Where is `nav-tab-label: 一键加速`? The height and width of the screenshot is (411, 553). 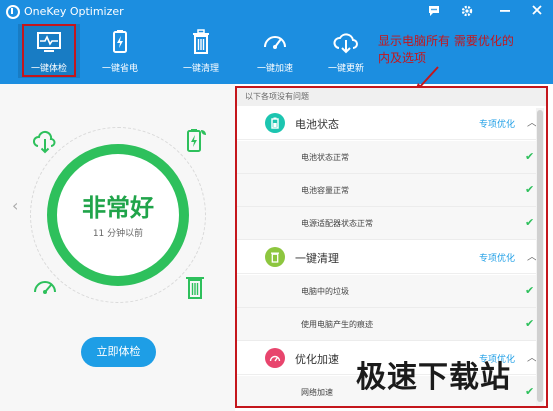
nav-tab-label: 一键加速 is located at coordinates (274, 69).